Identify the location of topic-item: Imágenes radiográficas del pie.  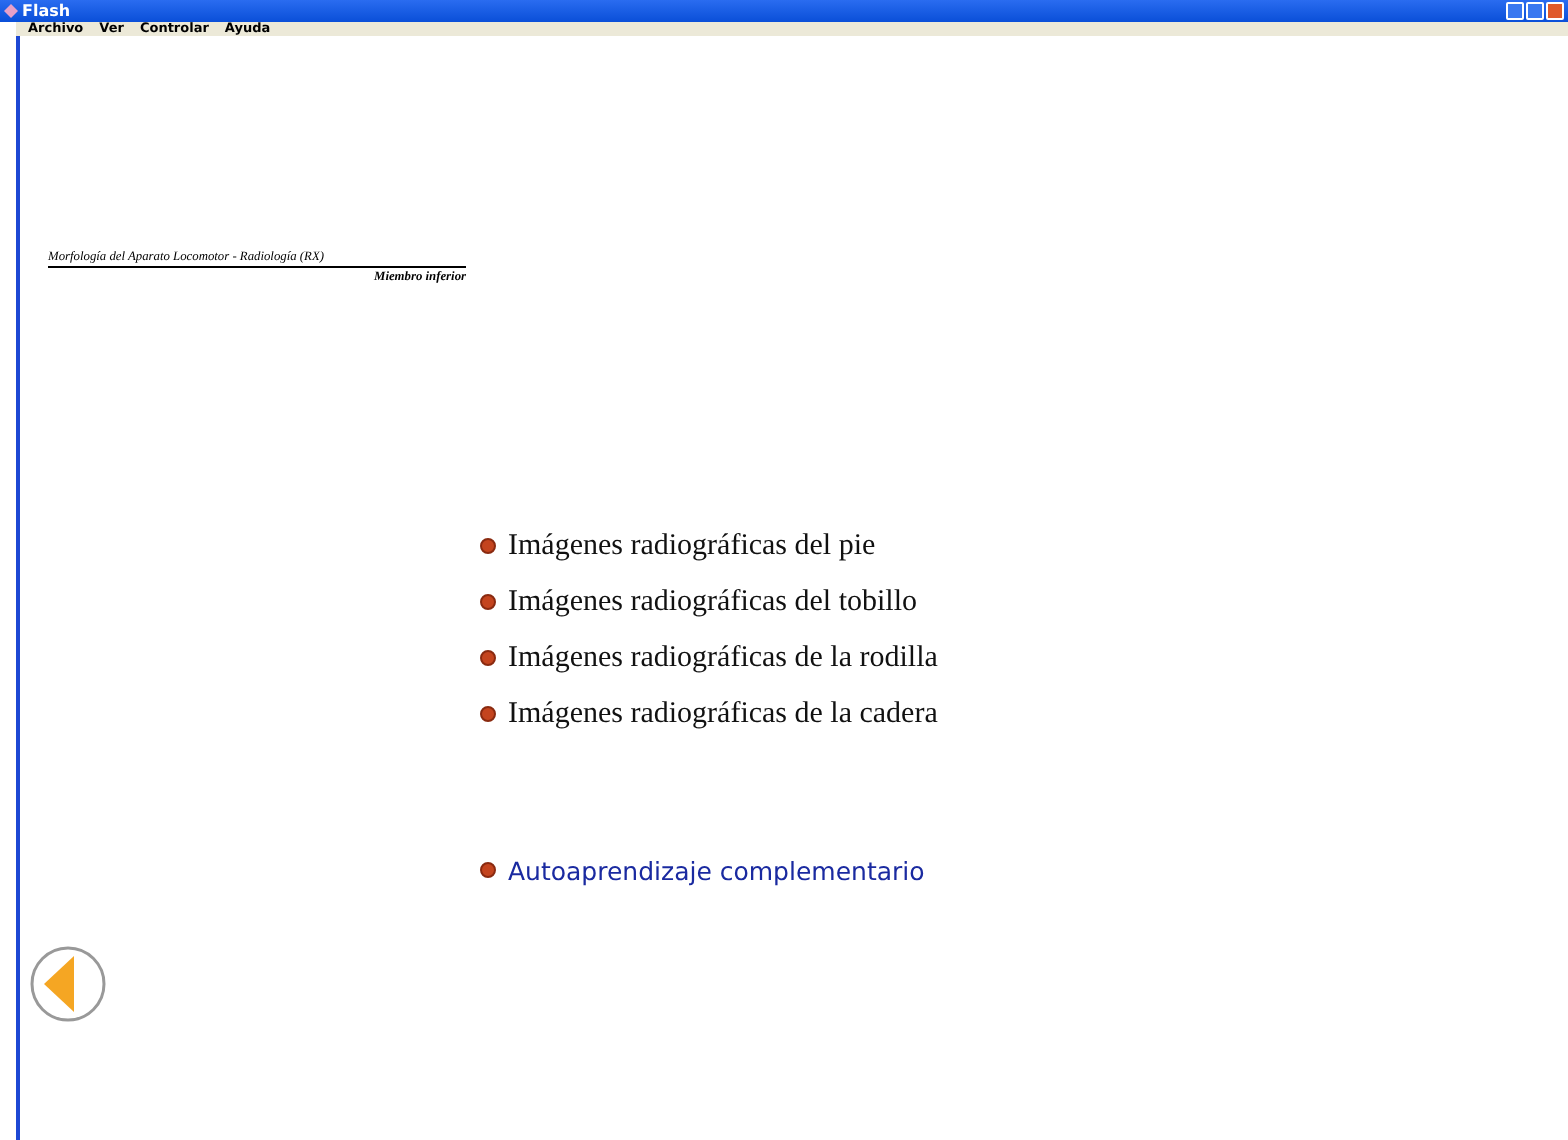
(692, 546).